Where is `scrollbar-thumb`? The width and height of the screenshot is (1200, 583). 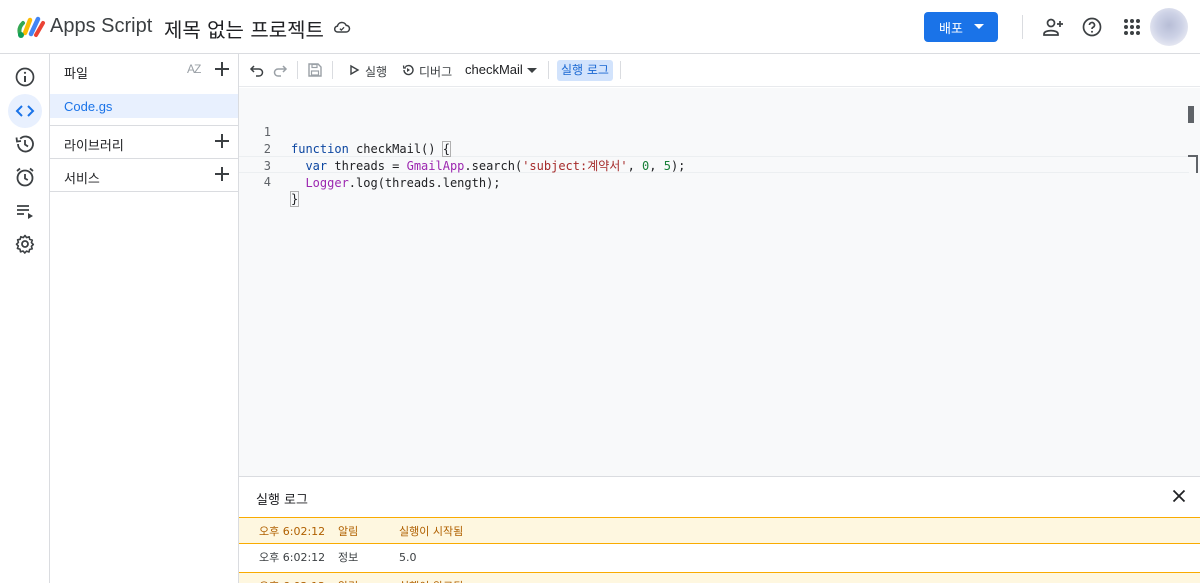
scrollbar-thumb is located at coordinates (1191, 114).